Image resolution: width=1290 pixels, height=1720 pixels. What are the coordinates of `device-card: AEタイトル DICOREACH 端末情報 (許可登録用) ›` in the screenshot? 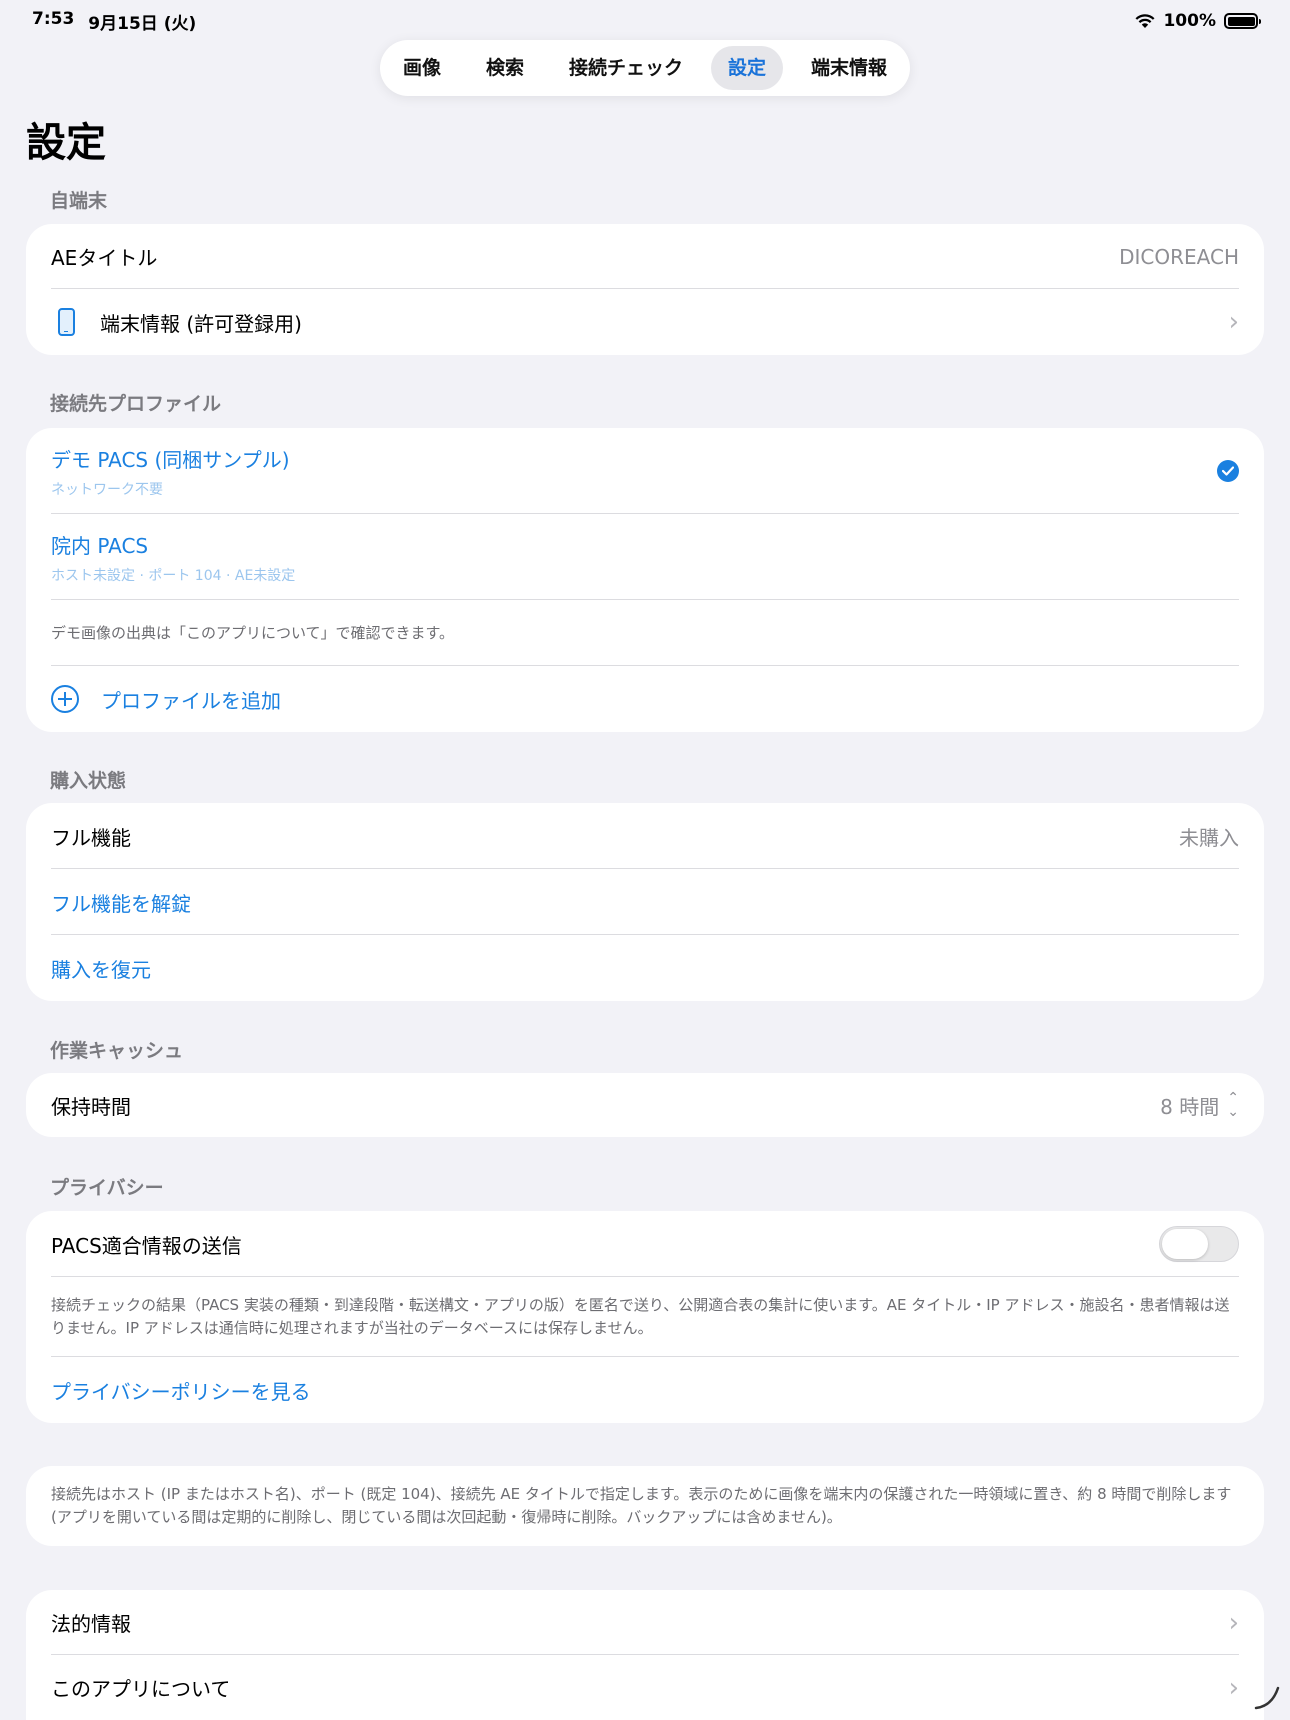 It's located at (645, 289).